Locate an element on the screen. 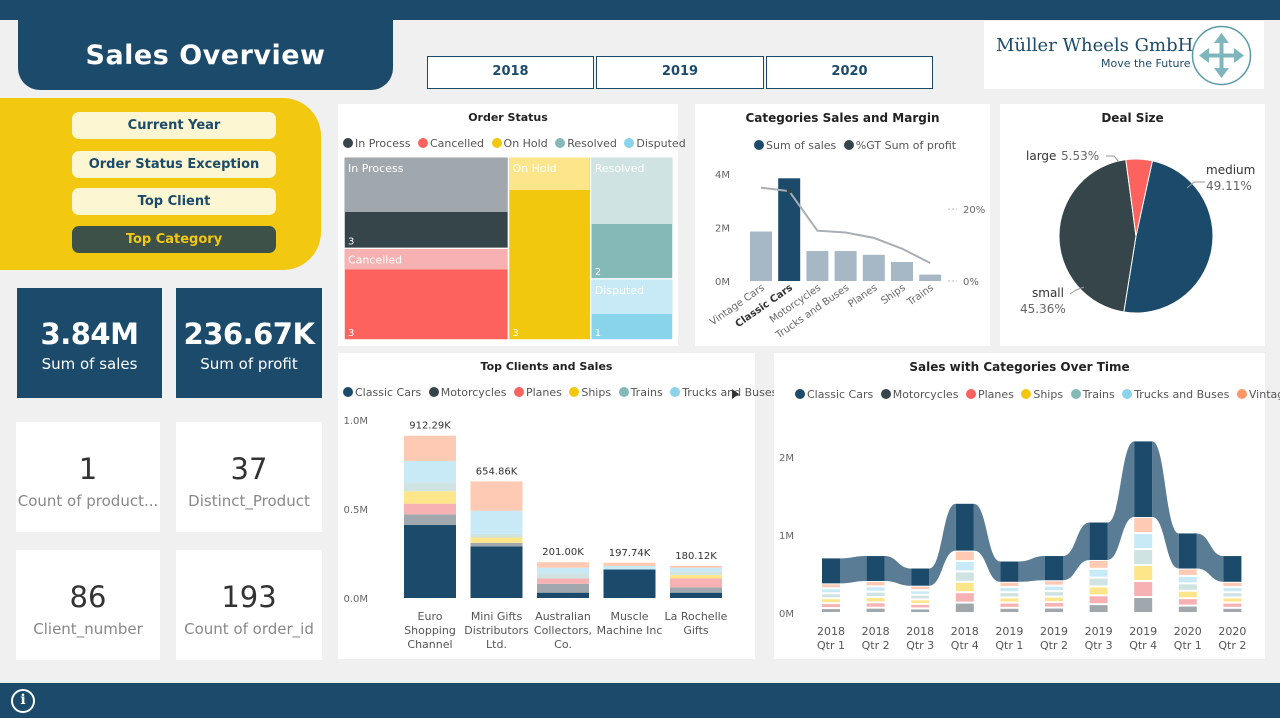  kpi-sum-of-profit: 236.67K Sum of profit is located at coordinates (249, 343).